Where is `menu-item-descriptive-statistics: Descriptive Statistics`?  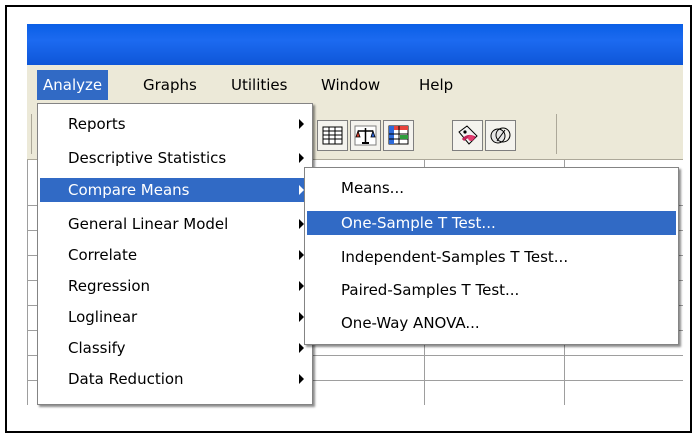
menu-item-descriptive-statistics: Descriptive Statistics is located at coordinates (175, 158).